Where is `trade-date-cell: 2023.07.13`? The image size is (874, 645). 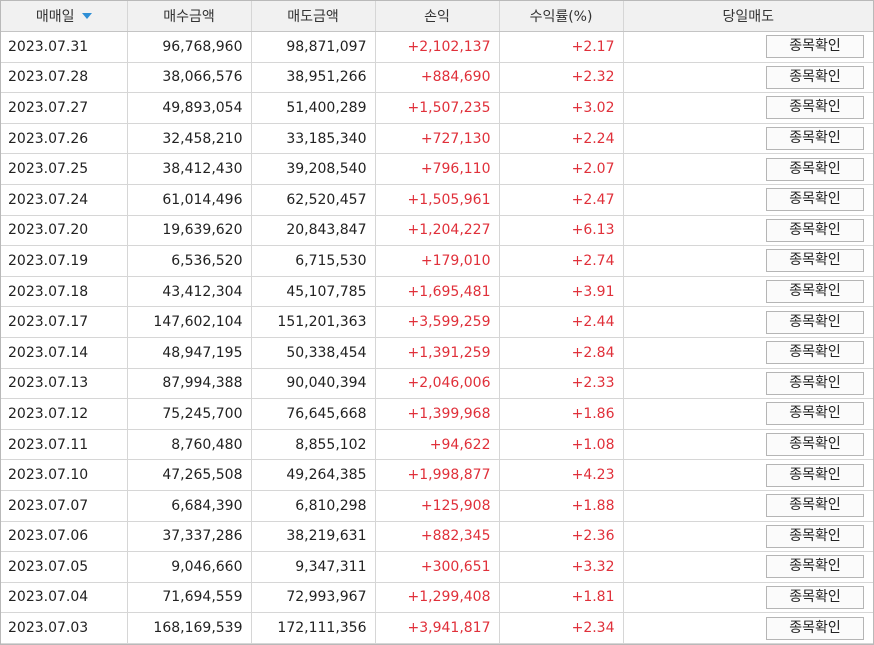
trade-date-cell: 2023.07.13 is located at coordinates (64, 384).